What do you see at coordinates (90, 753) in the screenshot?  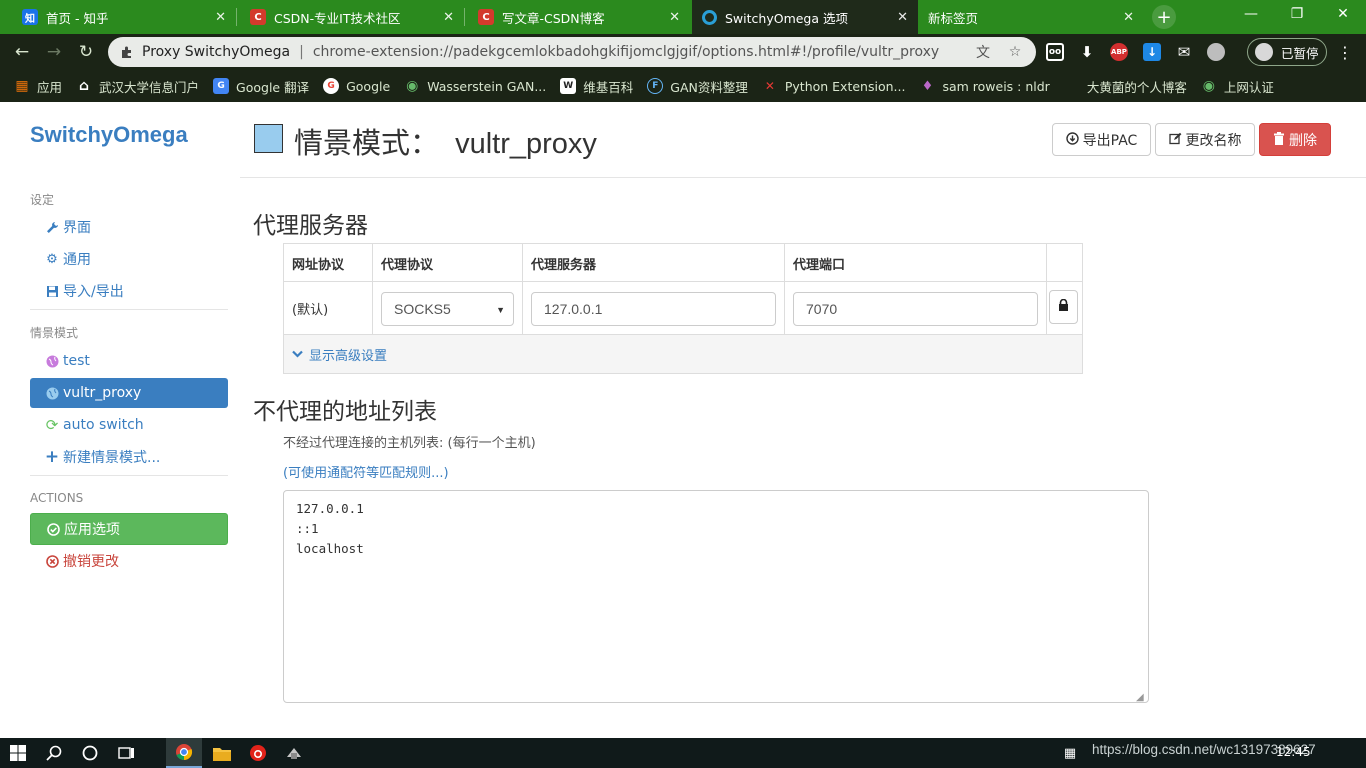 I see `cortana-icon` at bounding box center [90, 753].